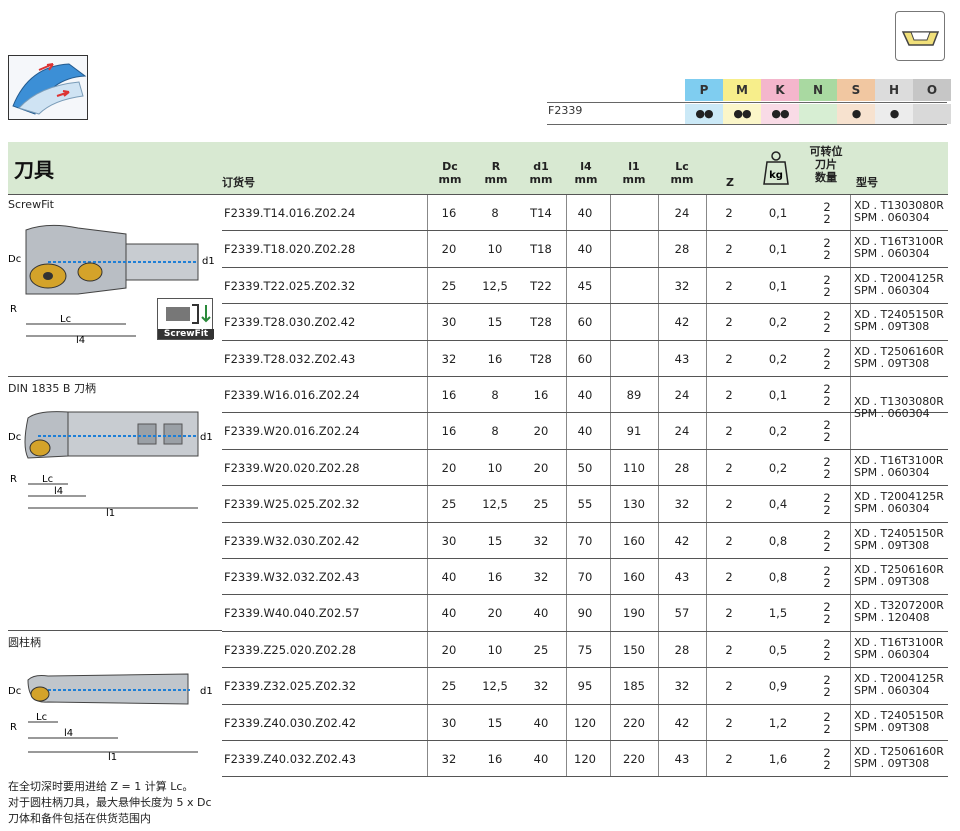 The width and height of the screenshot is (960, 831). What do you see at coordinates (892, 618) in the screenshot?
I see `type-screw: SPM . 120408` at bounding box center [892, 618].